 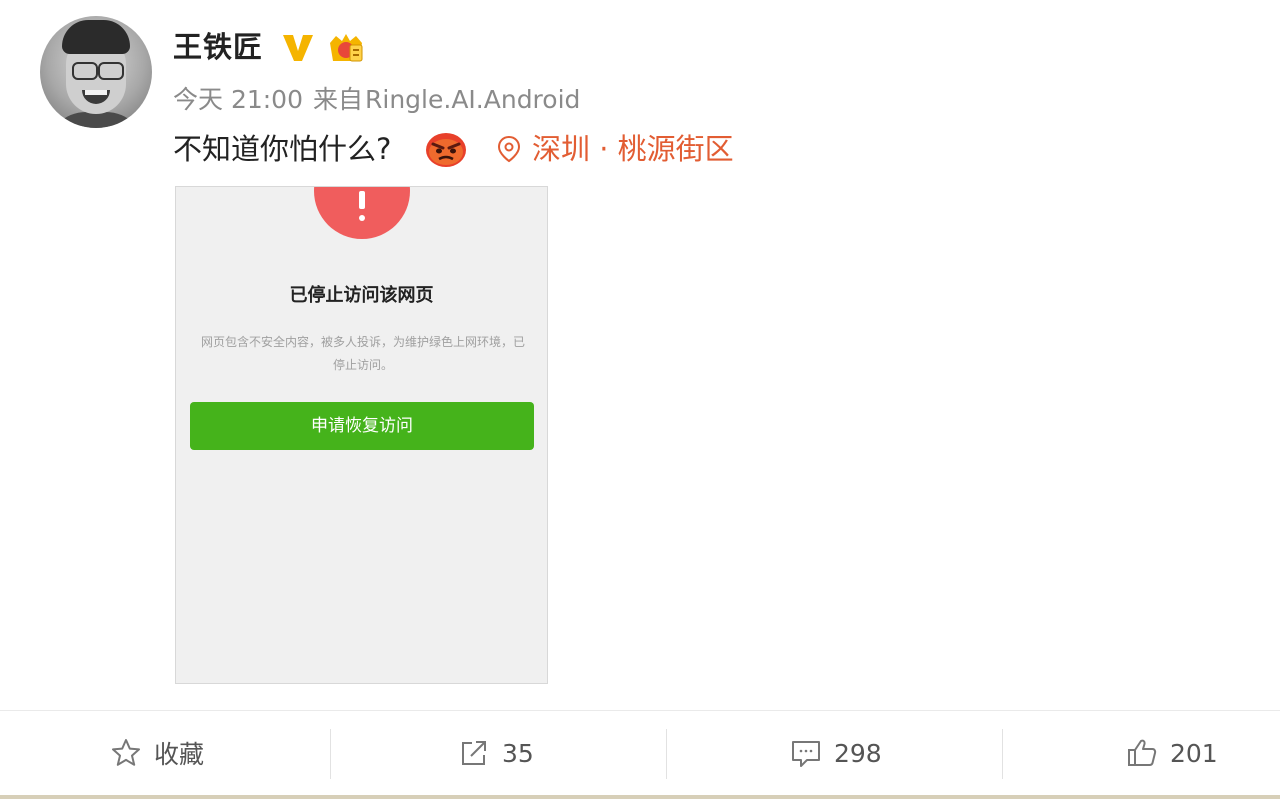 I want to click on post-location: 深圳 · 桃源街区, so click(x=633, y=149).